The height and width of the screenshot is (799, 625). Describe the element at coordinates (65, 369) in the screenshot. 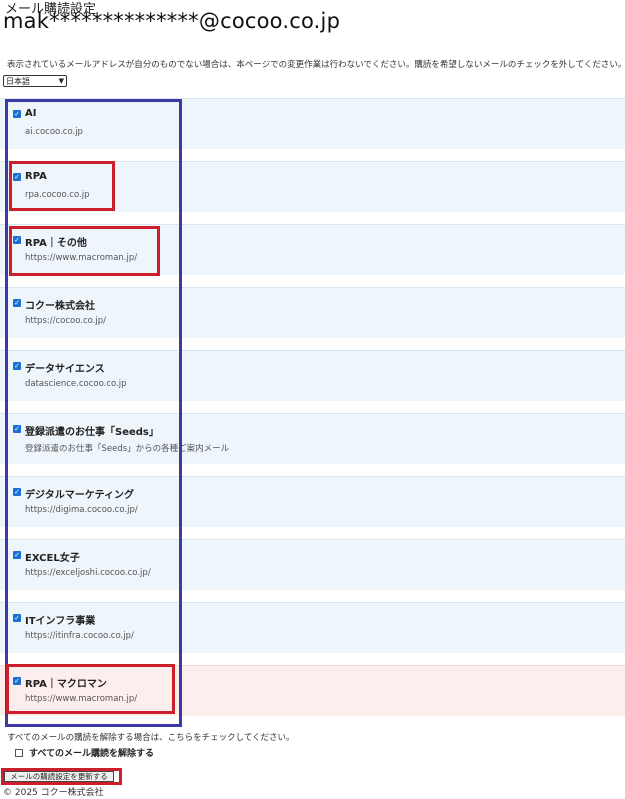

I see `subscription-name: データサイエンス` at that location.